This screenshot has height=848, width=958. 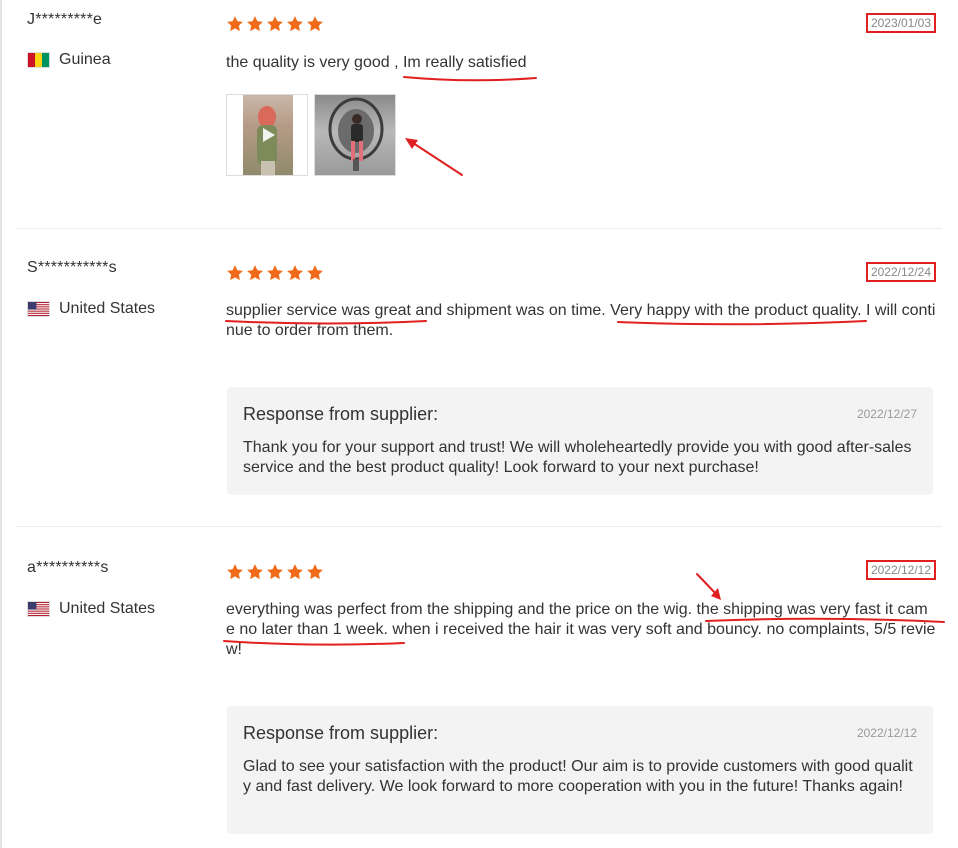 I want to click on photo-thumbnail, so click(x=355, y=135).